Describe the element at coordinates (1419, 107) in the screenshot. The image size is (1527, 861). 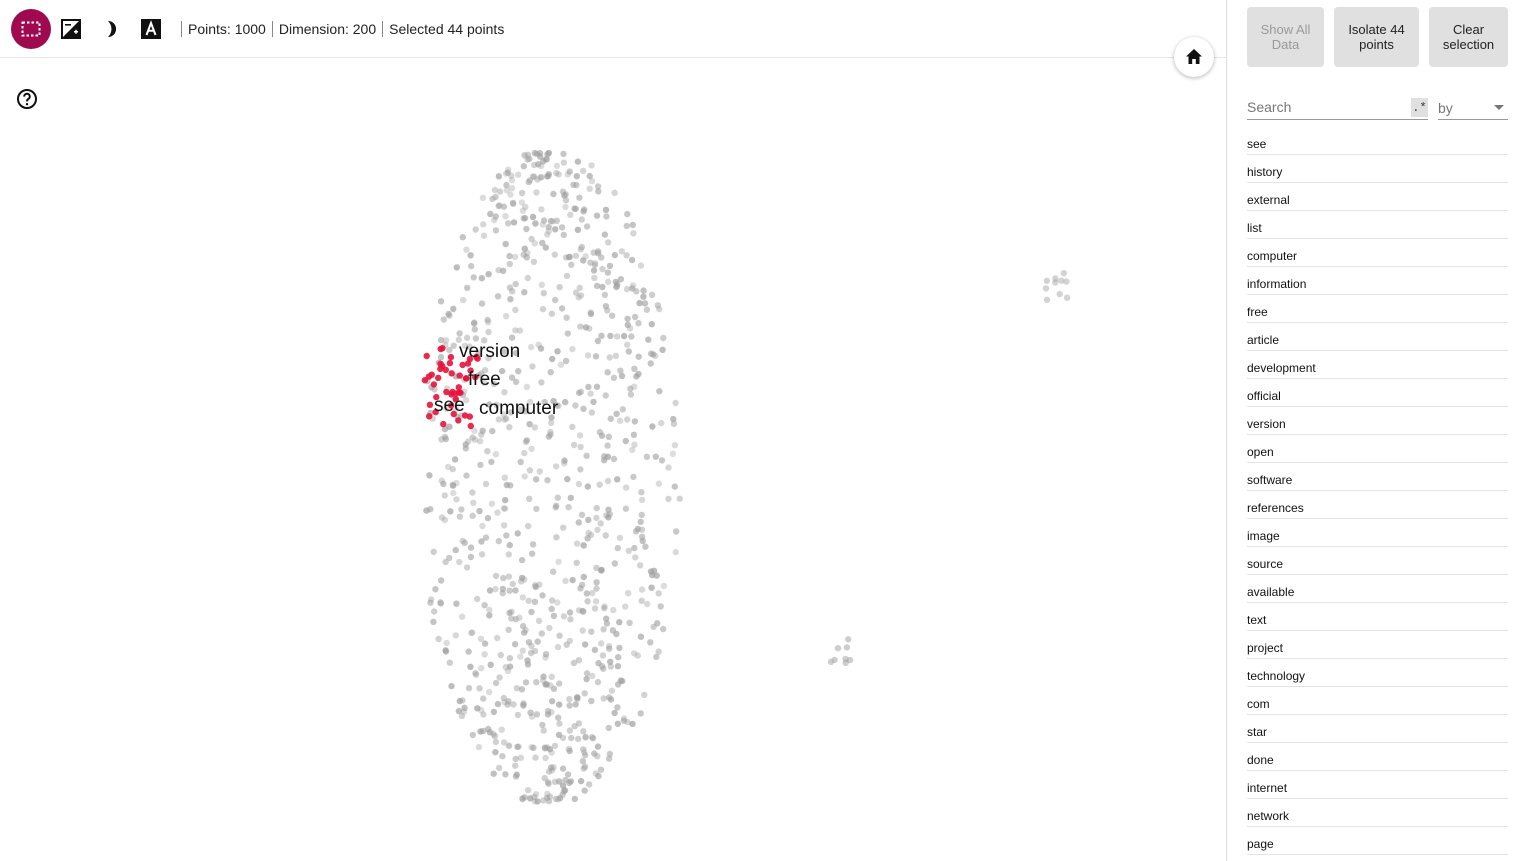
I see `regex-toggle-button: .*` at that location.